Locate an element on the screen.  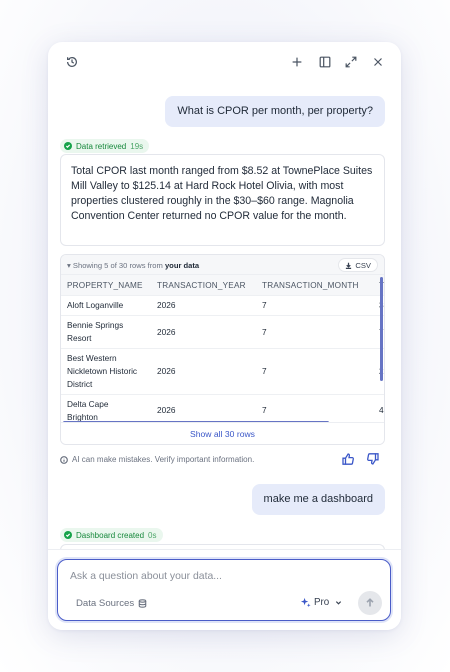
history-icon is located at coordinates (72, 62).